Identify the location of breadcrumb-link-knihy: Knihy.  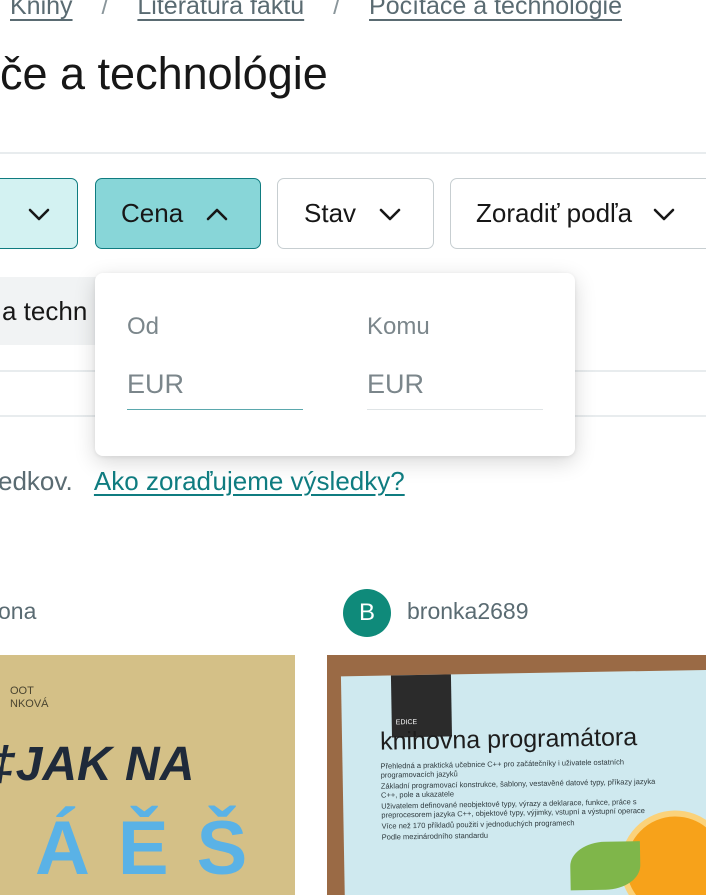
(41, 10).